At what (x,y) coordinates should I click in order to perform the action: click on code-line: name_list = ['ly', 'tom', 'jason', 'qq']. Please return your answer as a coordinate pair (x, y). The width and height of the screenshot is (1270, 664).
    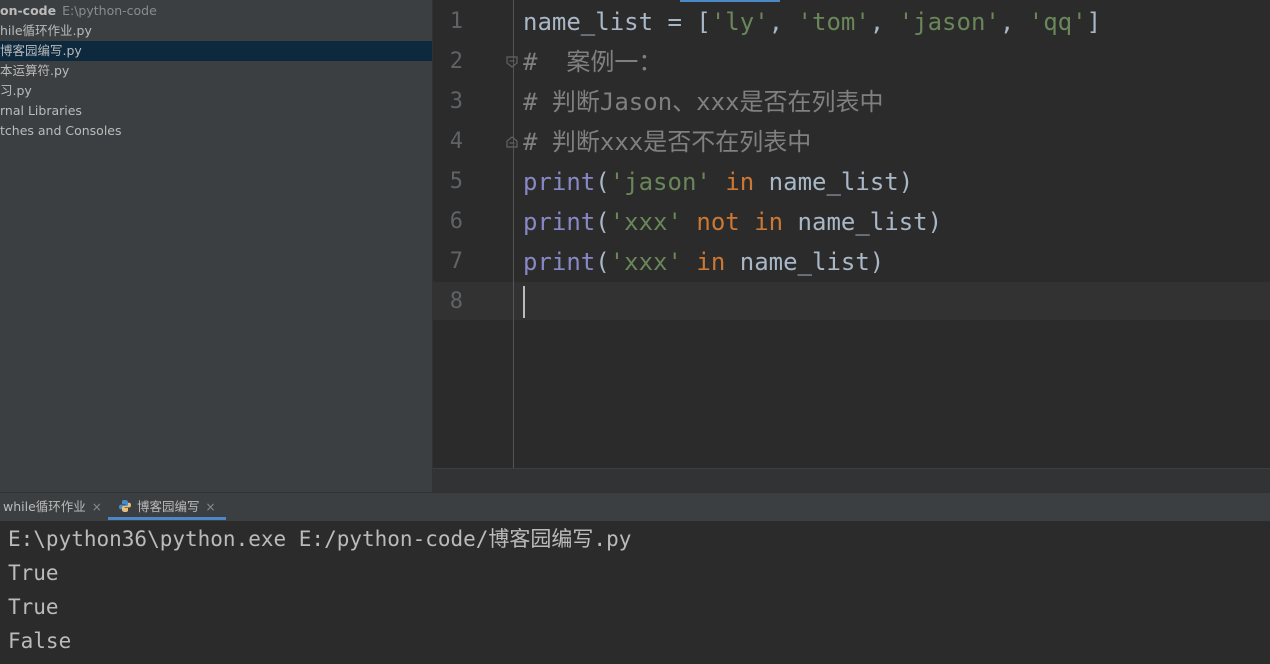
    Looking at the image, I should click on (812, 22).